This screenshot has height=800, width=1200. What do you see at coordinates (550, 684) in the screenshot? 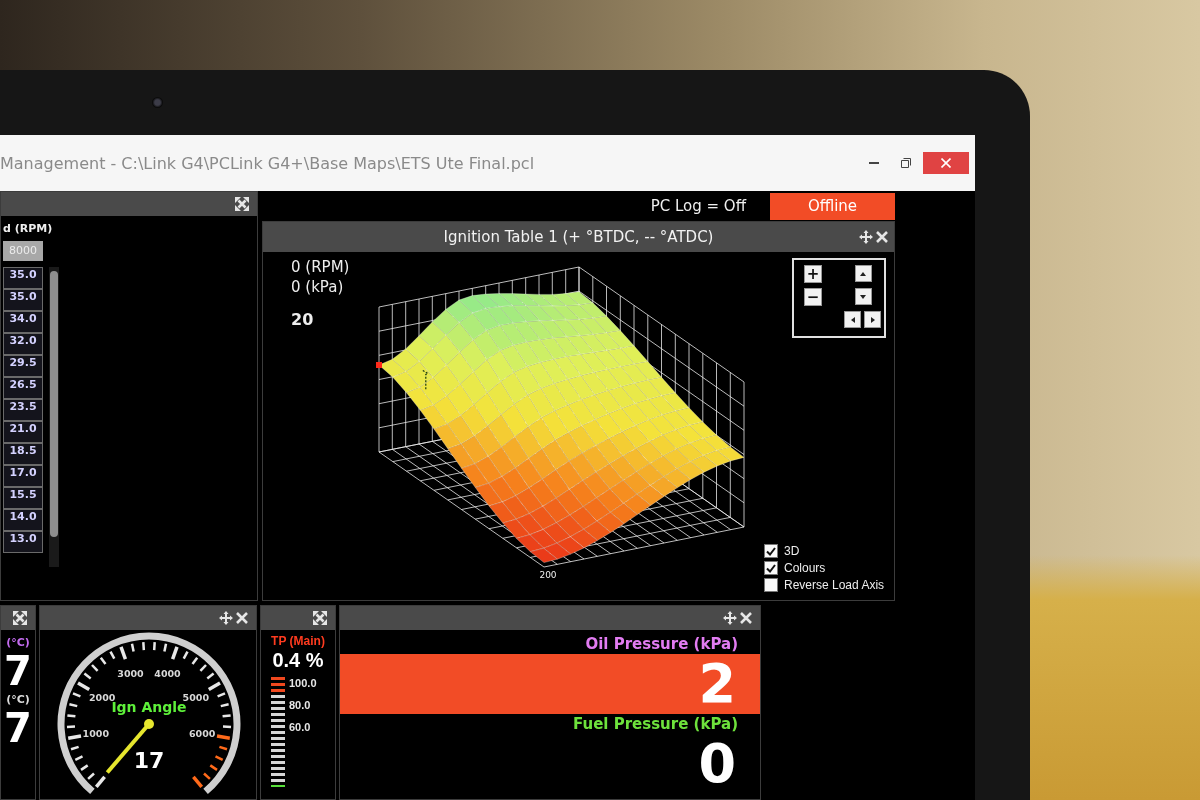
I see `sensor-value: 2` at bounding box center [550, 684].